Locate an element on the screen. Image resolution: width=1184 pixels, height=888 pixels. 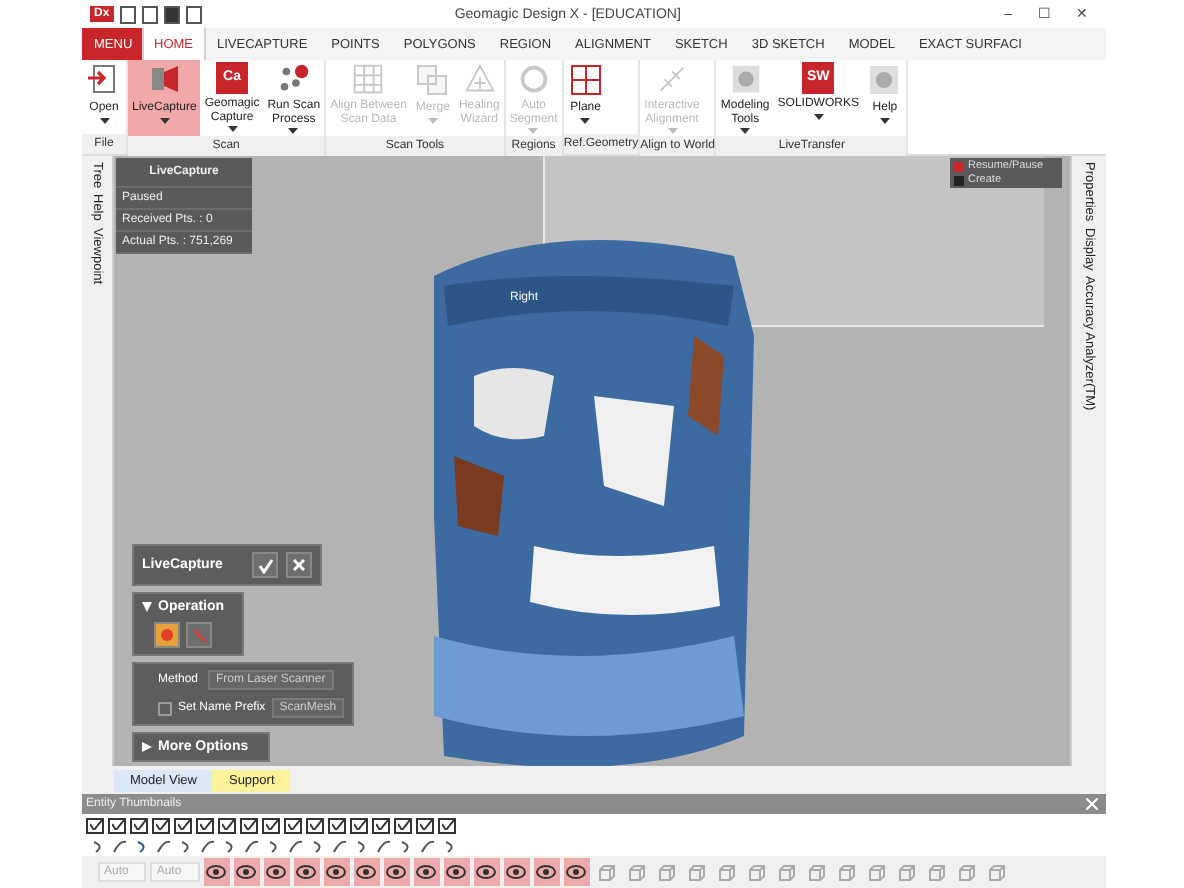
dots-play-icon is located at coordinates (293, 79).